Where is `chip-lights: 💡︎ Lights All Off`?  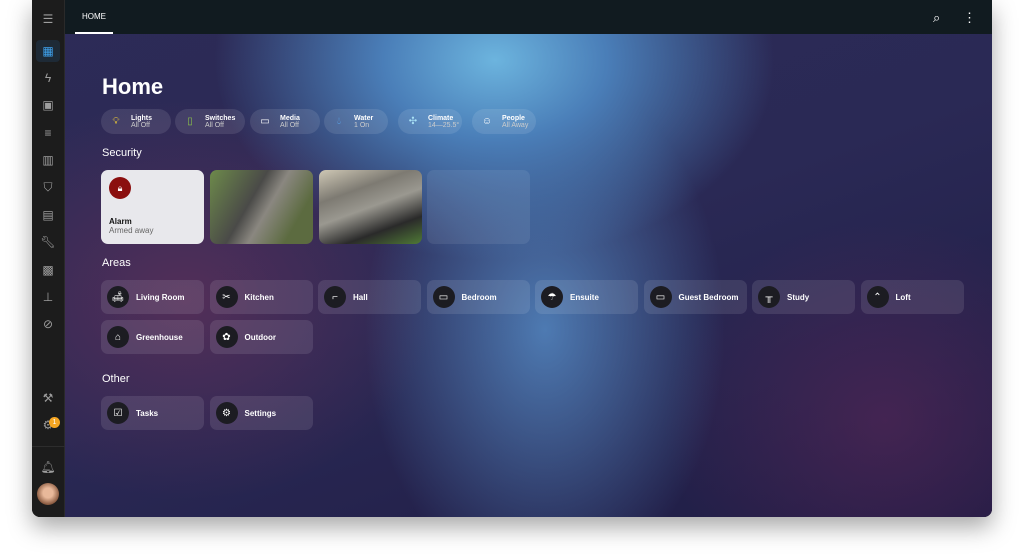
chip-lights: 💡︎ Lights All Off is located at coordinates (136, 121).